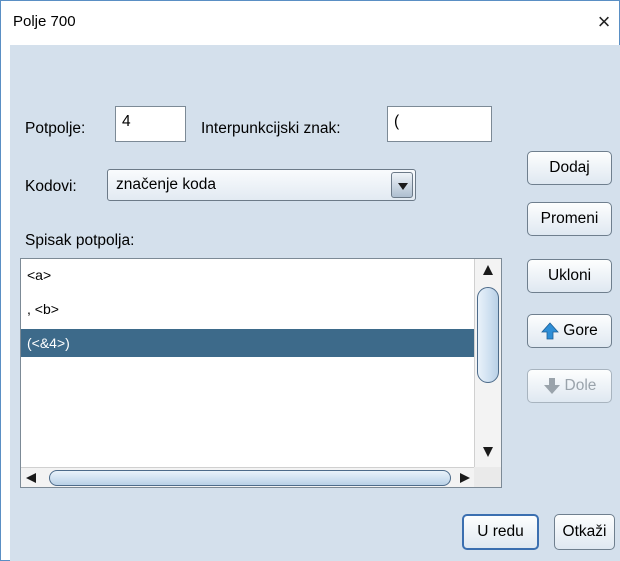 This screenshot has height=561, width=620. Describe the element at coordinates (271, 128) in the screenshot. I see `punctuation-label: Interpunkcijski znak:` at that location.